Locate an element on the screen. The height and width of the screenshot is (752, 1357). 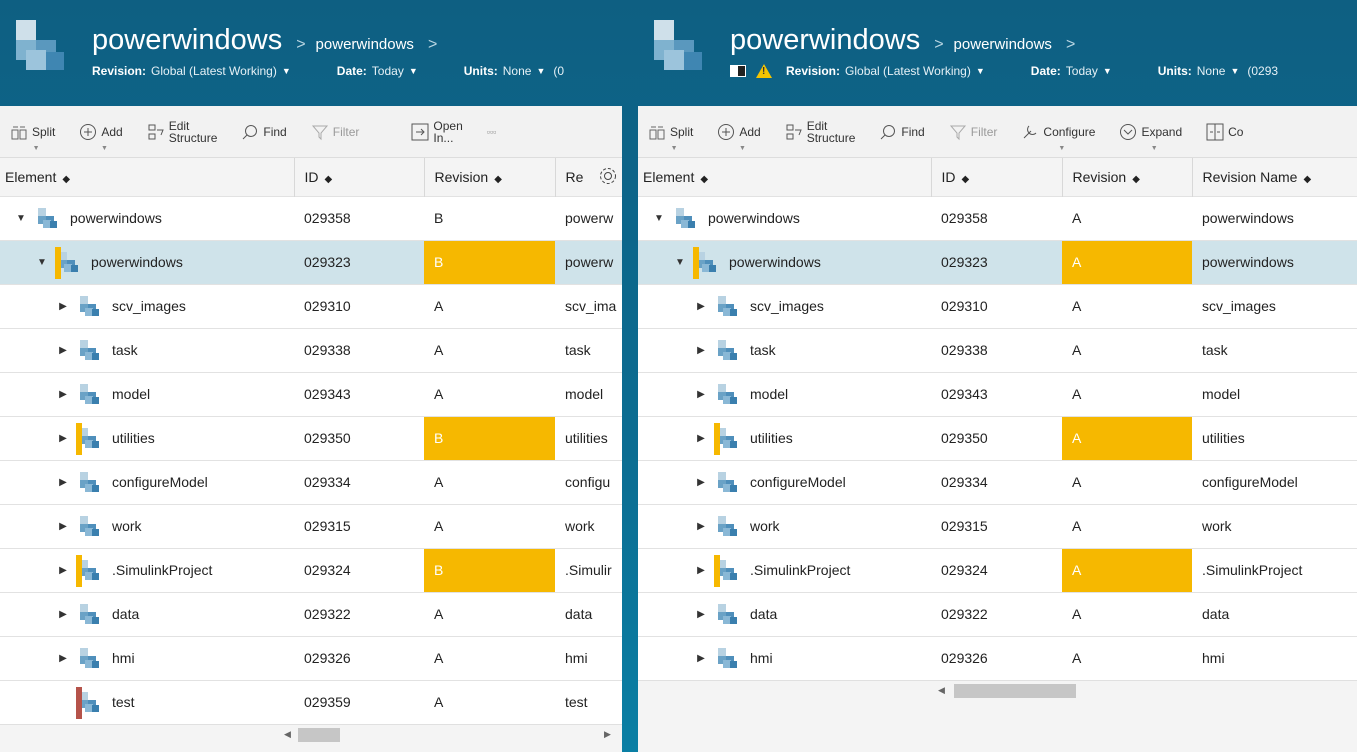
table-row: ▼ powerwindows 029358 Bpowerw is located at coordinates (311, 217).